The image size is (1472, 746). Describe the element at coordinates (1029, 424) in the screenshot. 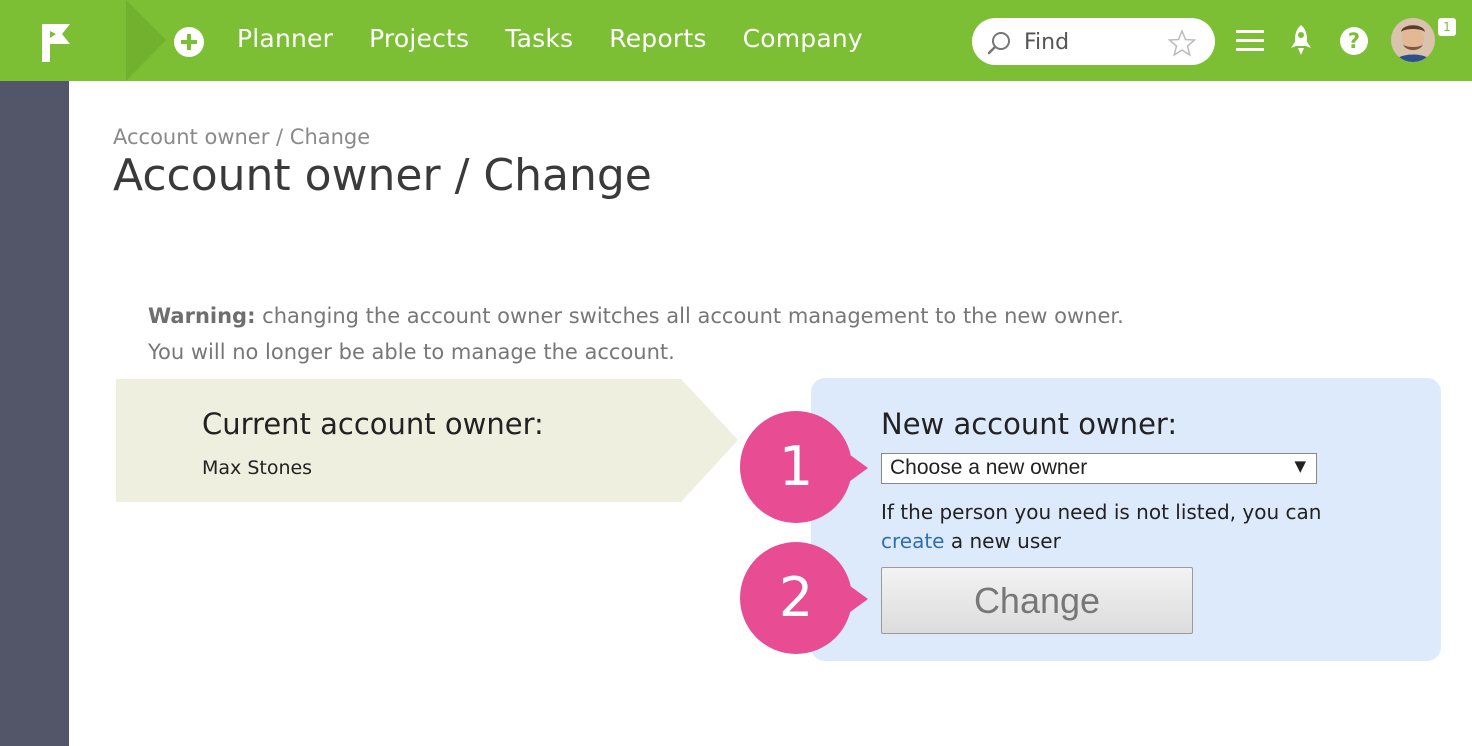

I see `new-owner-label: New account owner:` at that location.